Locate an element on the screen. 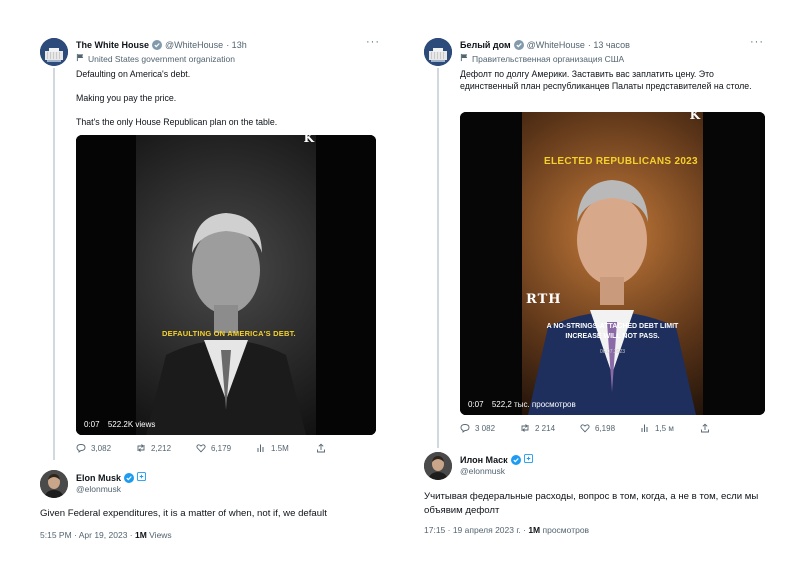 The width and height of the screenshot is (800, 576). tweet-line: Defaulting on America's debt. is located at coordinates (133, 74).